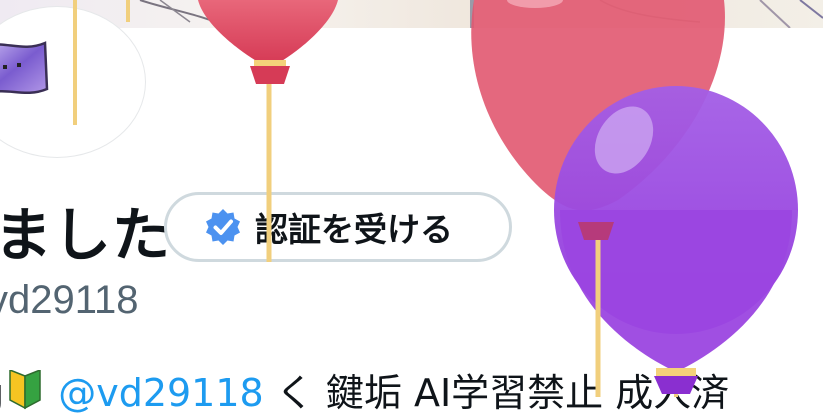 The image size is (823, 417). What do you see at coordinates (481, 14) in the screenshot?
I see `banner-artwork` at bounding box center [481, 14].